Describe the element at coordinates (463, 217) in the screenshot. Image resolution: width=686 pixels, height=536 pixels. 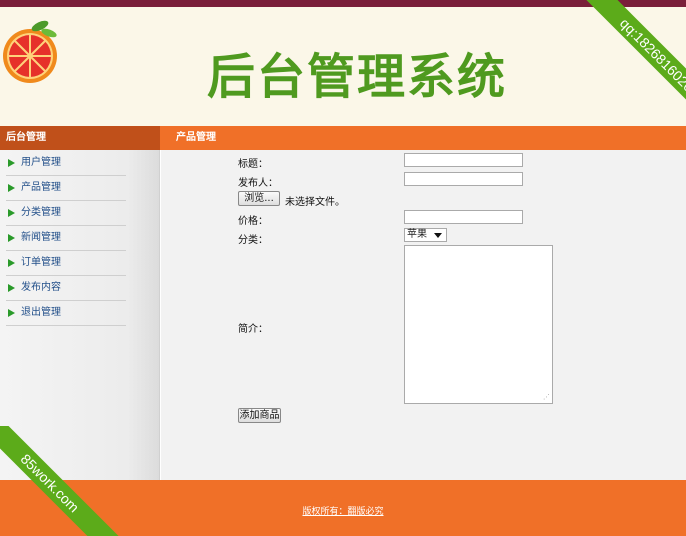
I see `price-input` at that location.